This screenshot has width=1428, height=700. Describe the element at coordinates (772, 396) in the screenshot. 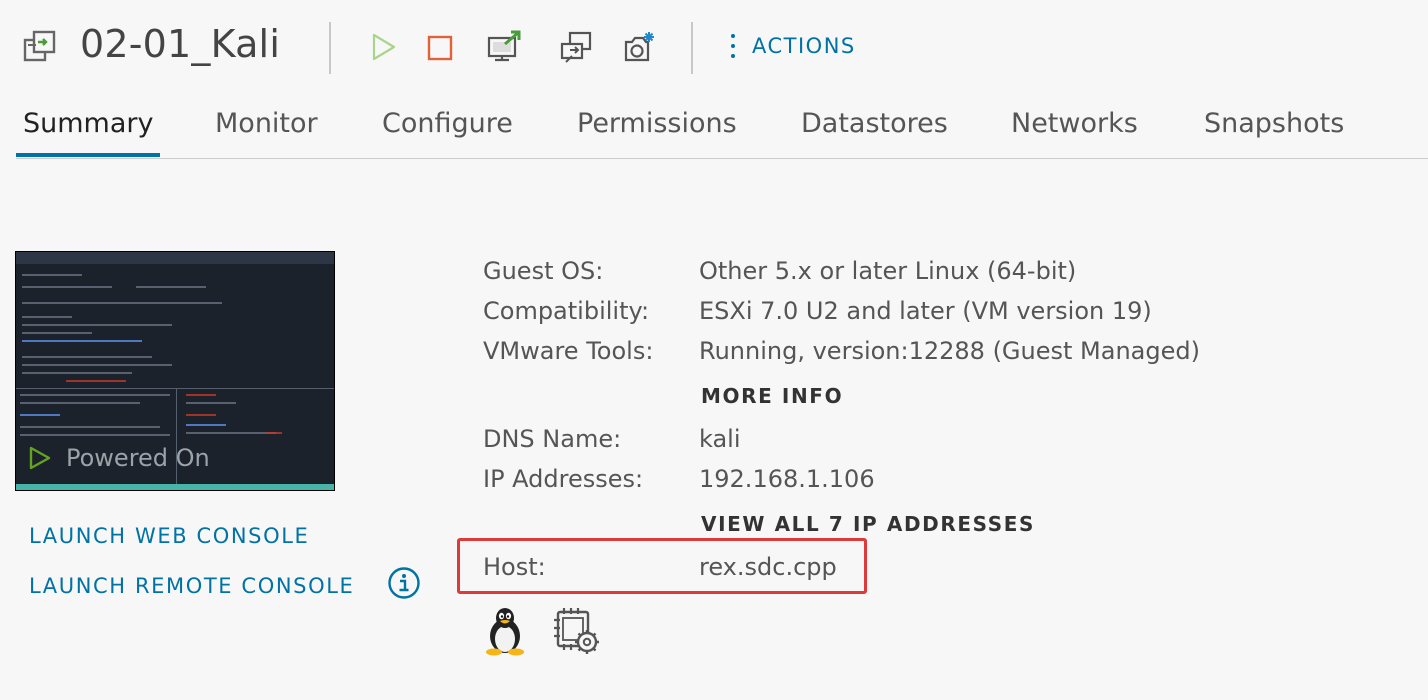

I see `more-info-link: MORE INFO` at that location.